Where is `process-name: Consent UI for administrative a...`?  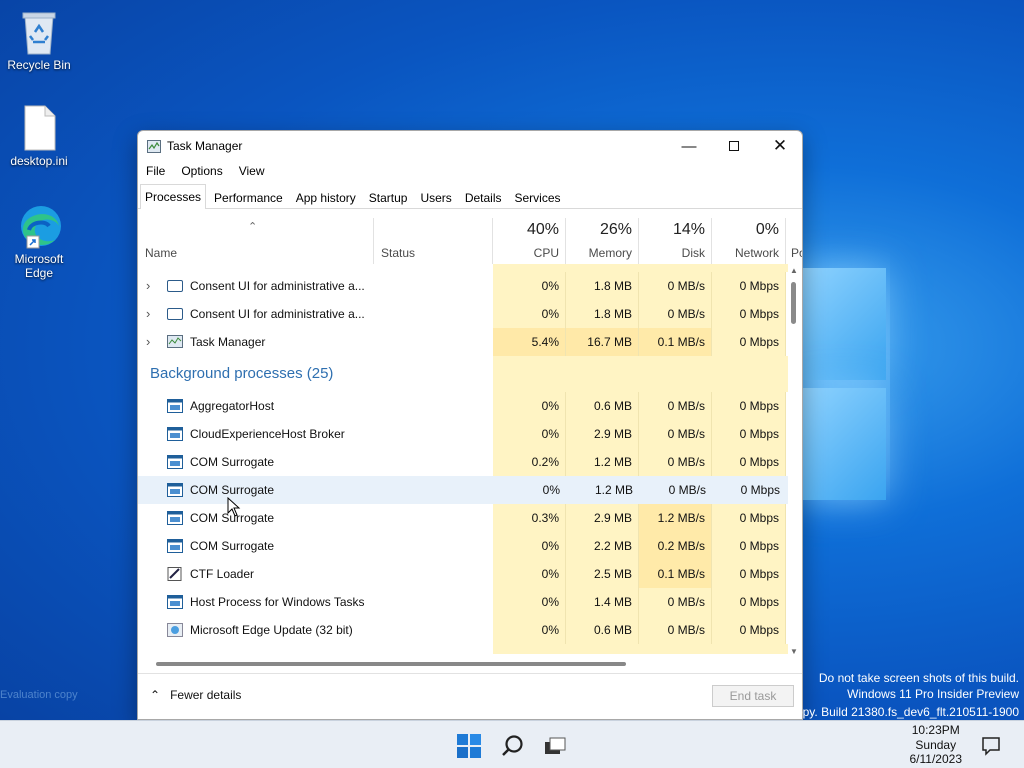
process-name: Consent UI for administrative a... is located at coordinates (277, 314).